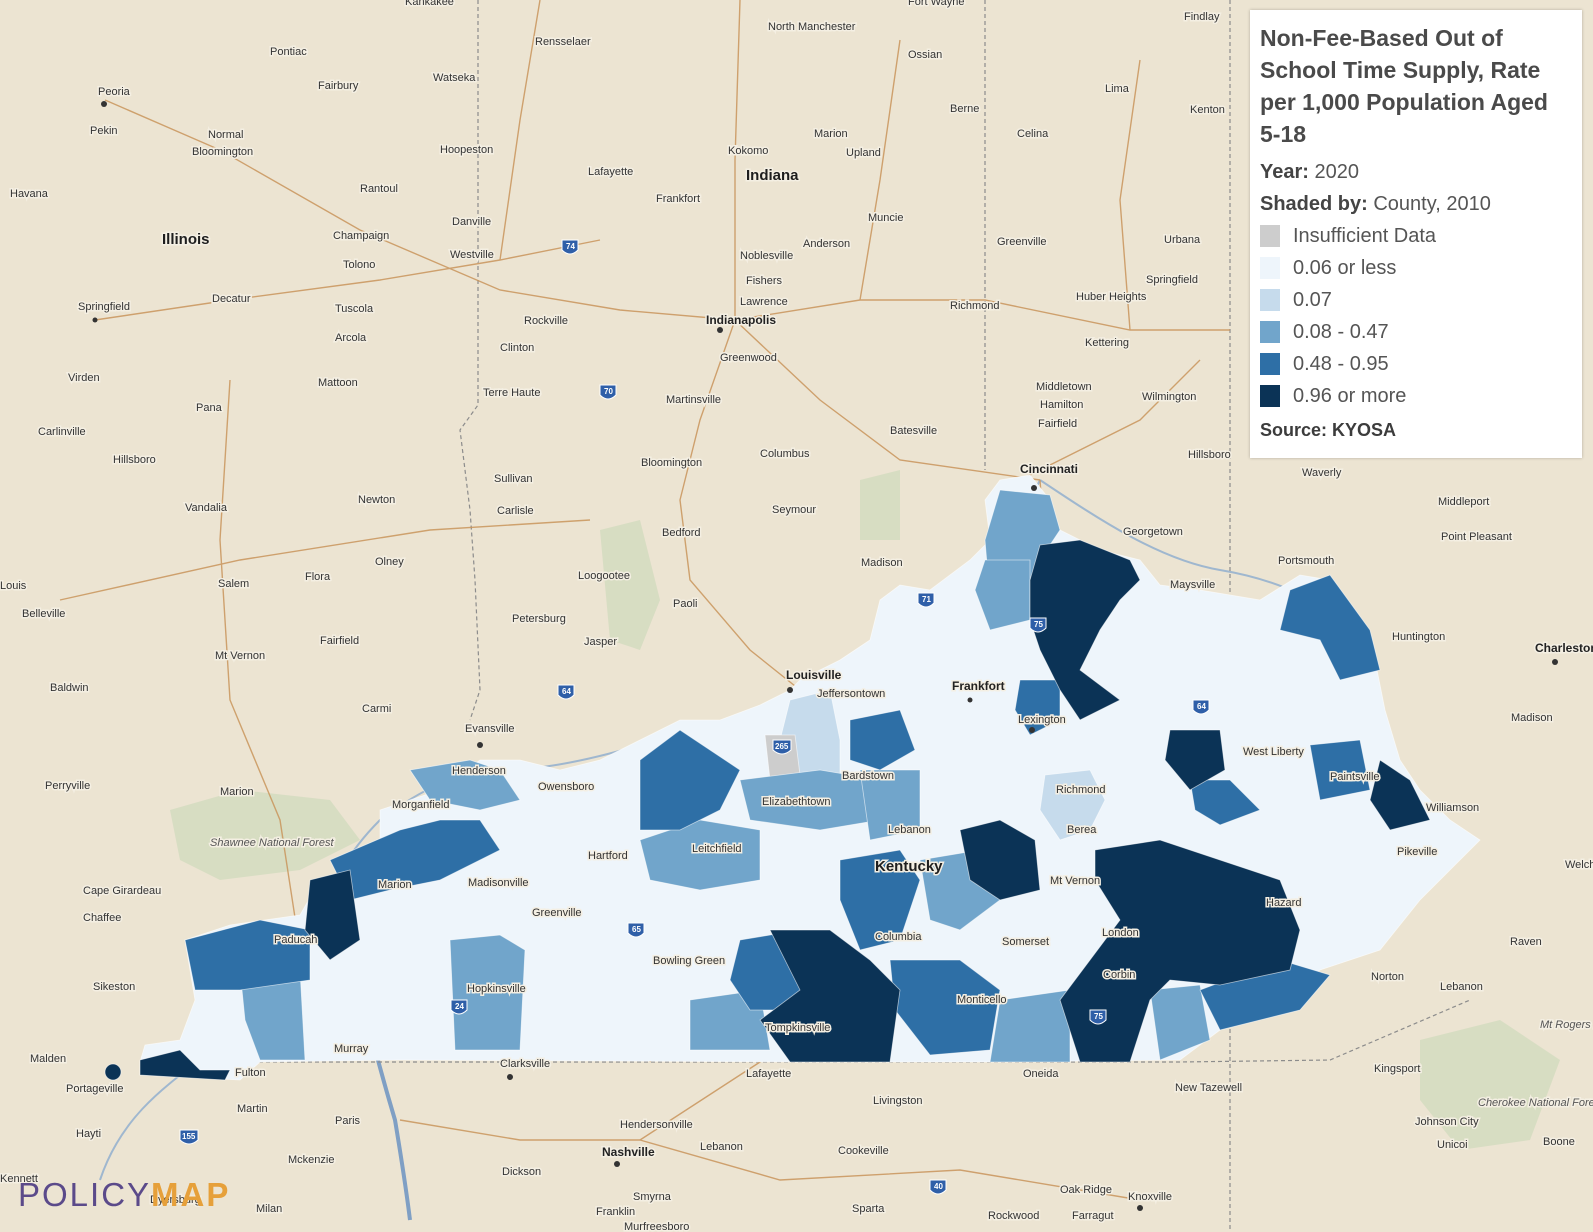 This screenshot has height=1232, width=1593. Describe the element at coordinates (797, 1028) in the screenshot. I see `city-label: Tompkinsville` at that location.